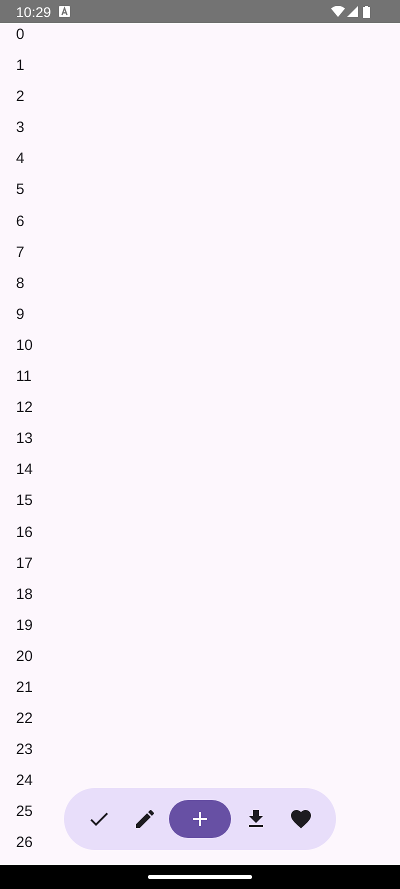 This screenshot has width=400, height=889. Describe the element at coordinates (24, 501) in the screenshot. I see `list-item: 15` at that location.